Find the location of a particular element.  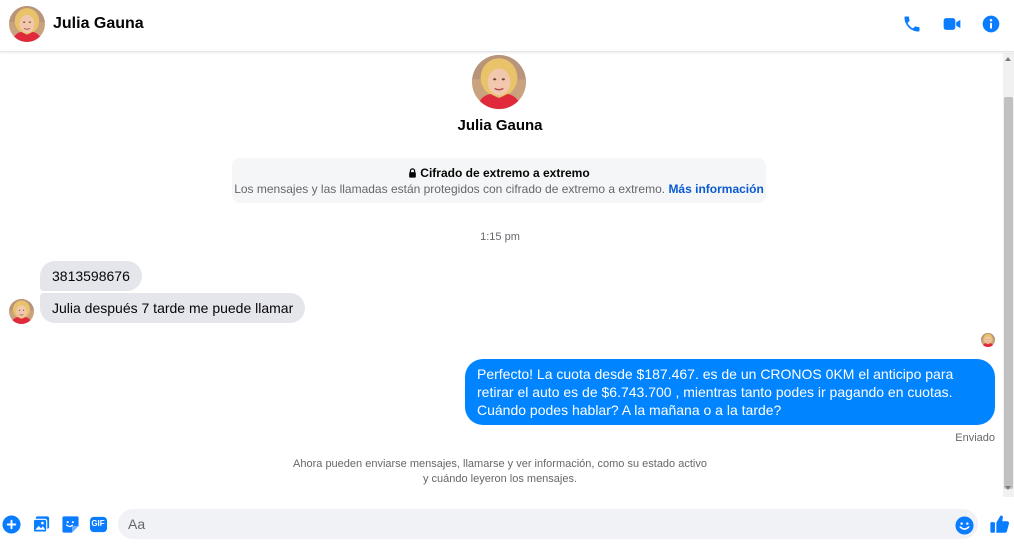

thumbs-up-icon is located at coordinates (1000, 524).